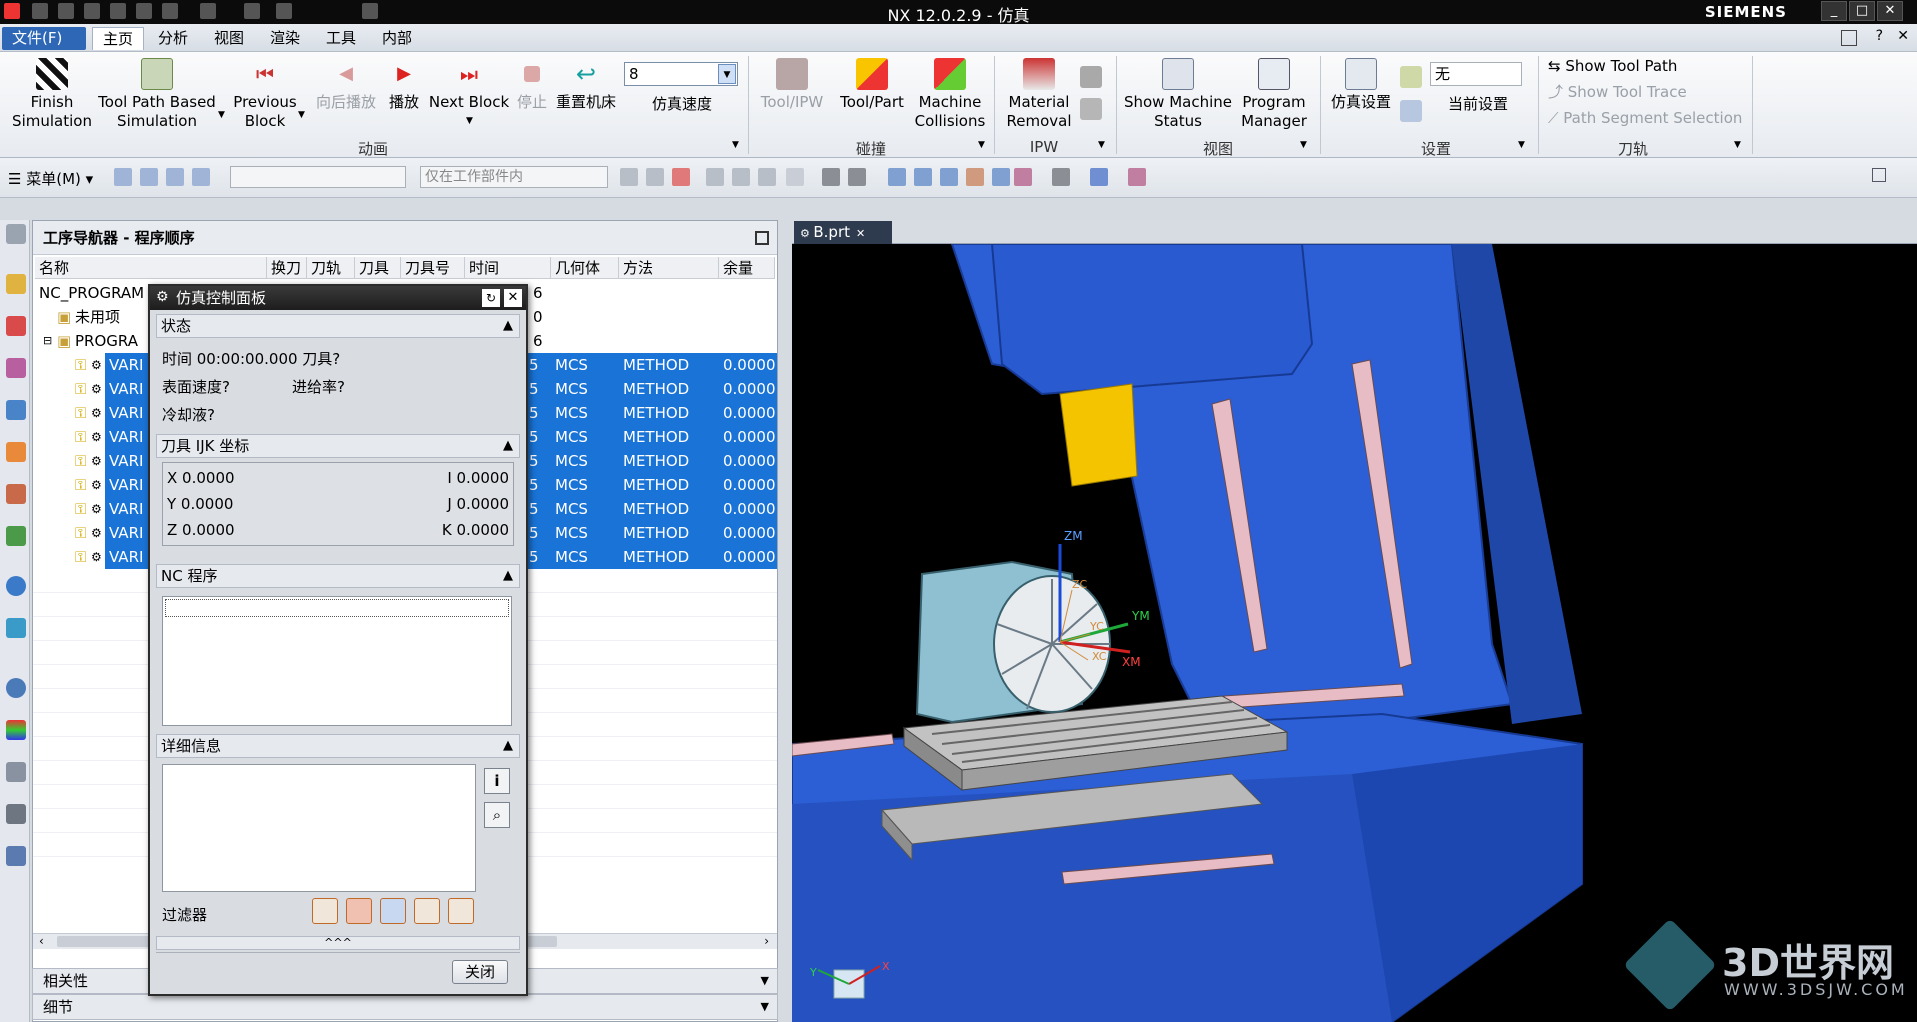  I want to click on filter-motion-icon, so click(393, 911).